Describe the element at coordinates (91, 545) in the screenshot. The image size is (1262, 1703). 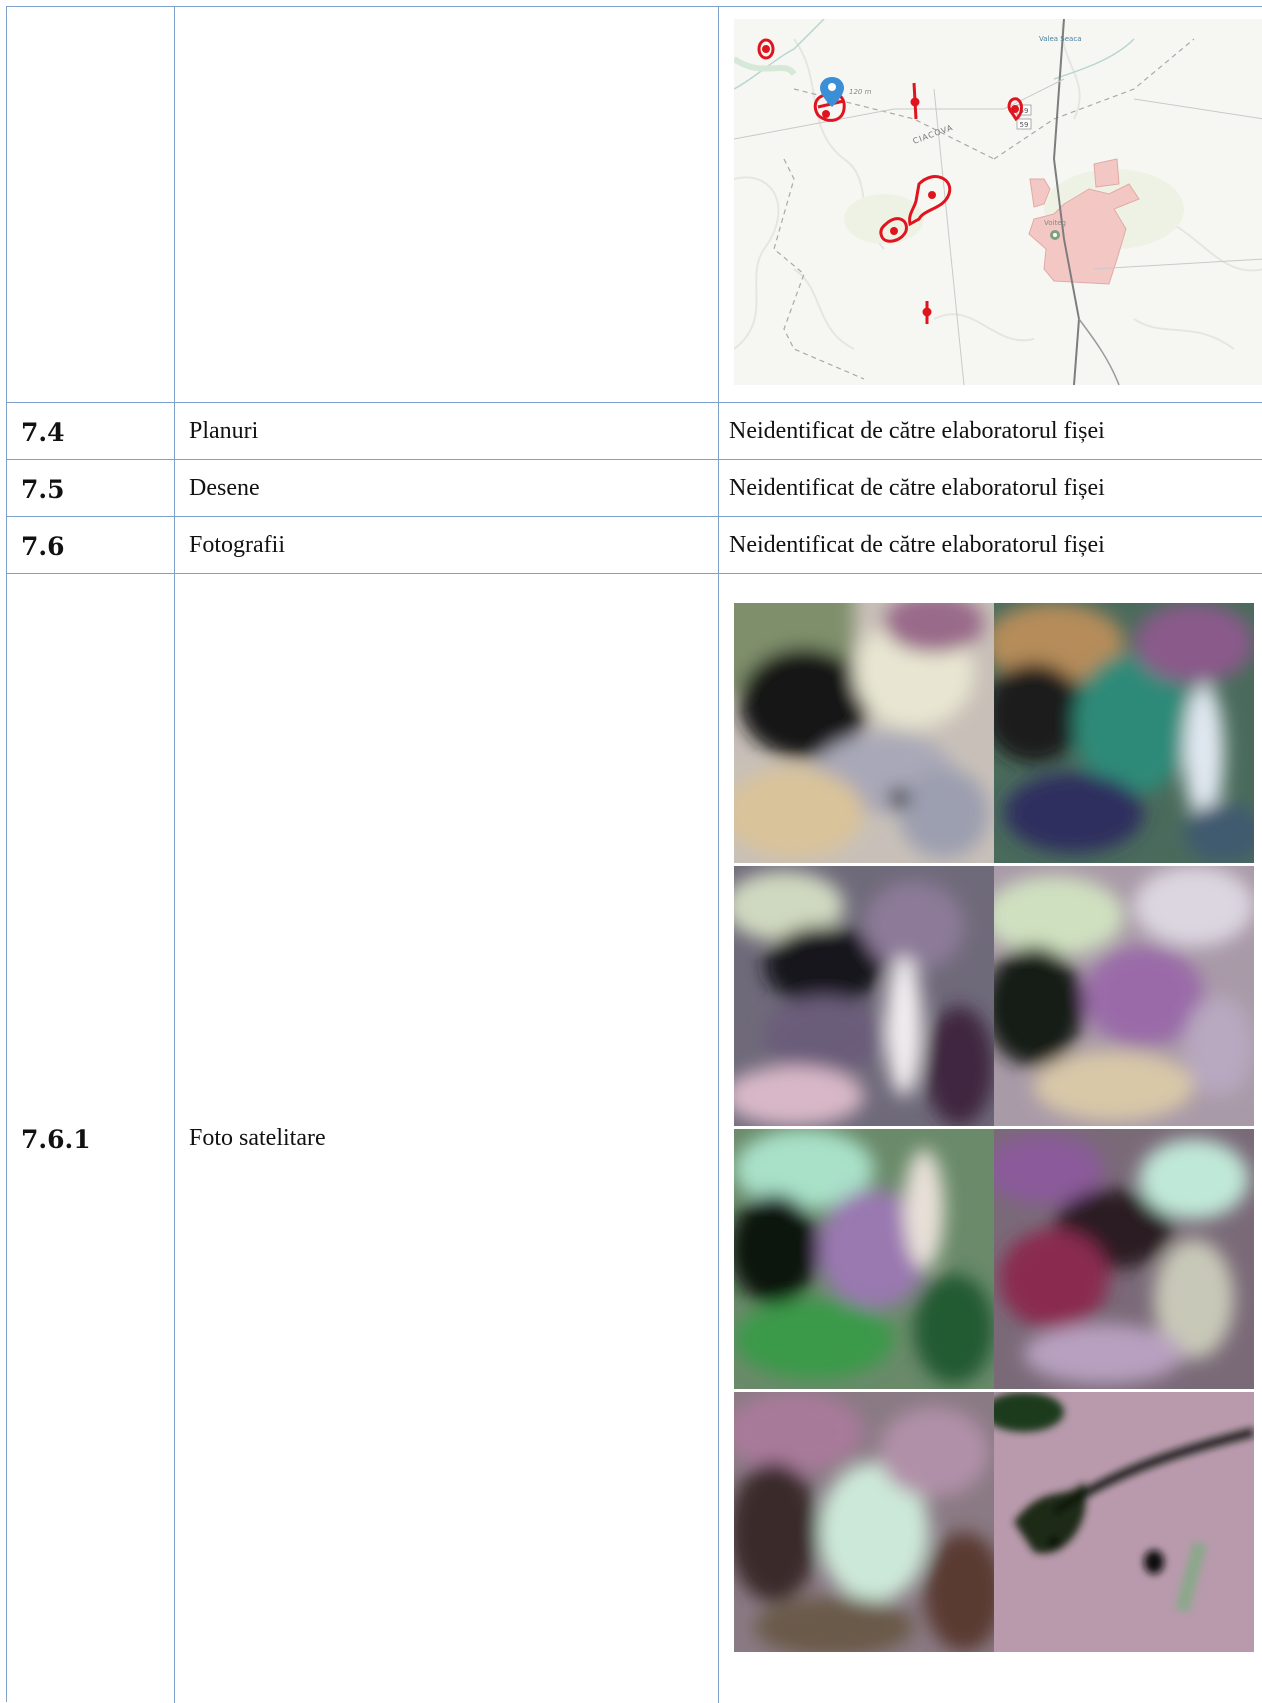
I see `cell-number: 7.6` at that location.